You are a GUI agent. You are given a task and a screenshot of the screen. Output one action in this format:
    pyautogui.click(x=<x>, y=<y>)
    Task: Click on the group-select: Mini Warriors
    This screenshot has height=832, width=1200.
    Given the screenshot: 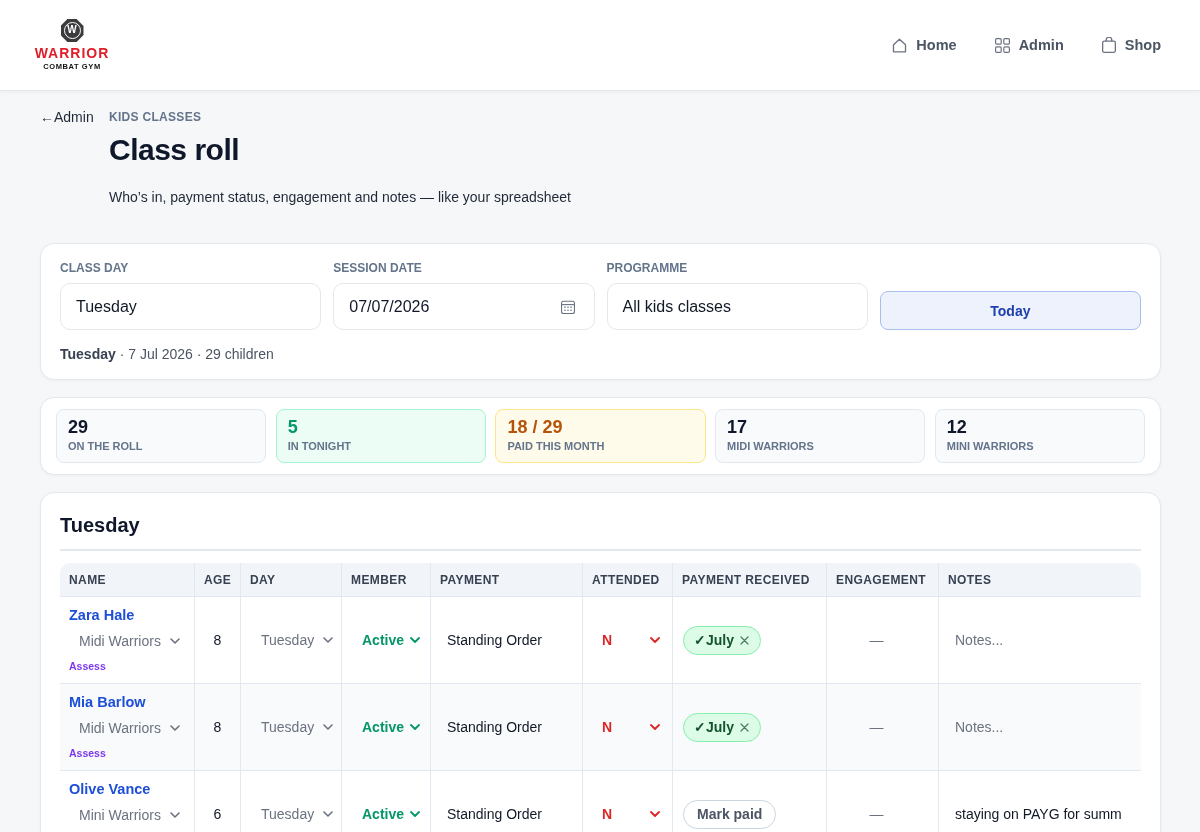 What is the action you would take?
    pyautogui.click(x=128, y=815)
    